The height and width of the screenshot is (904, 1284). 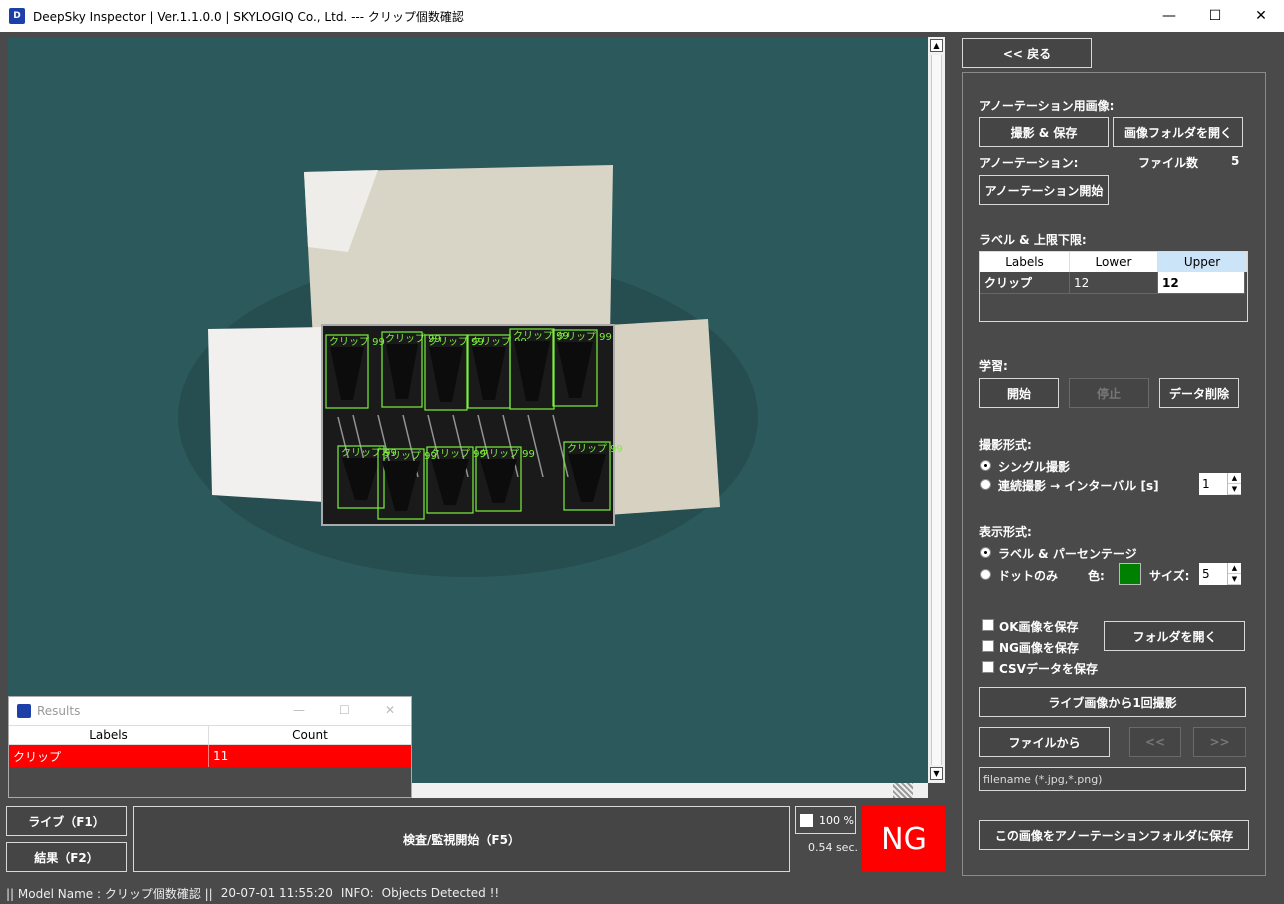 I want to click on status-model: || Model Name : クリップ個数確認 ||, so click(x=109, y=893).